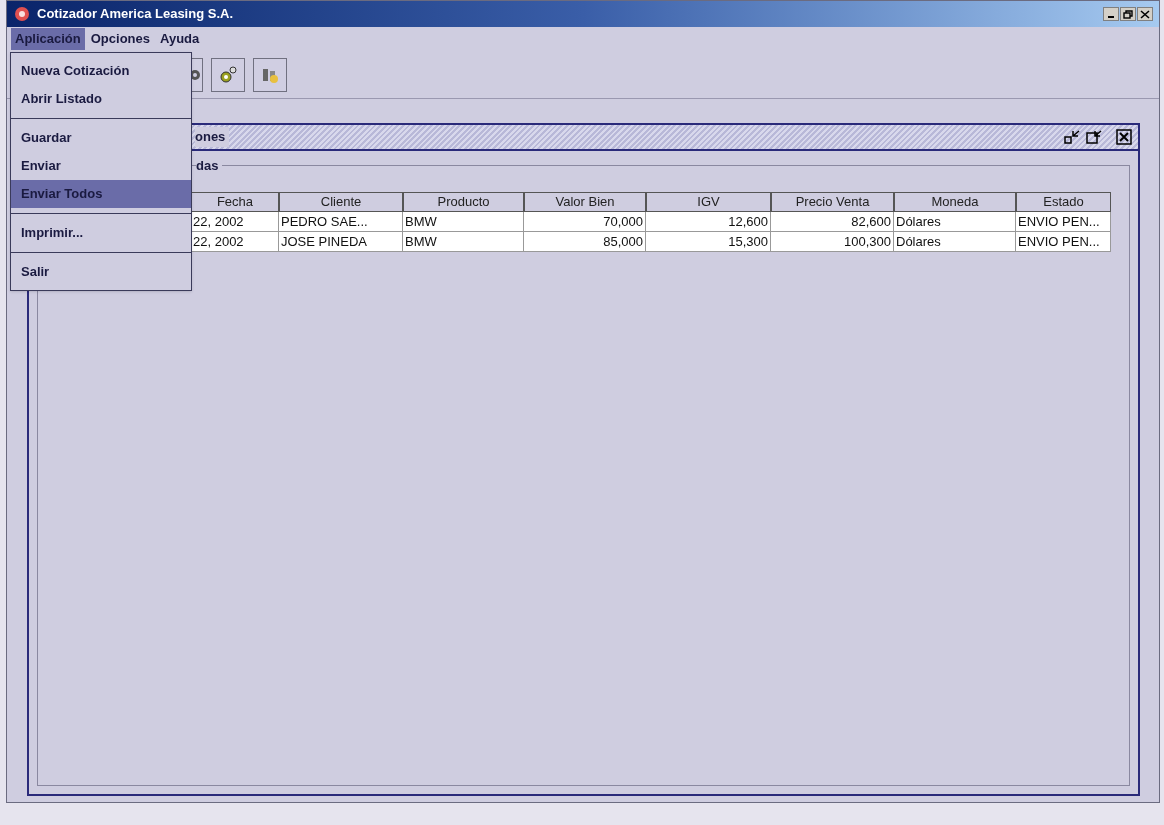 Image resolution: width=1164 pixels, height=825 pixels. I want to click on column-header: IGV, so click(708, 202).